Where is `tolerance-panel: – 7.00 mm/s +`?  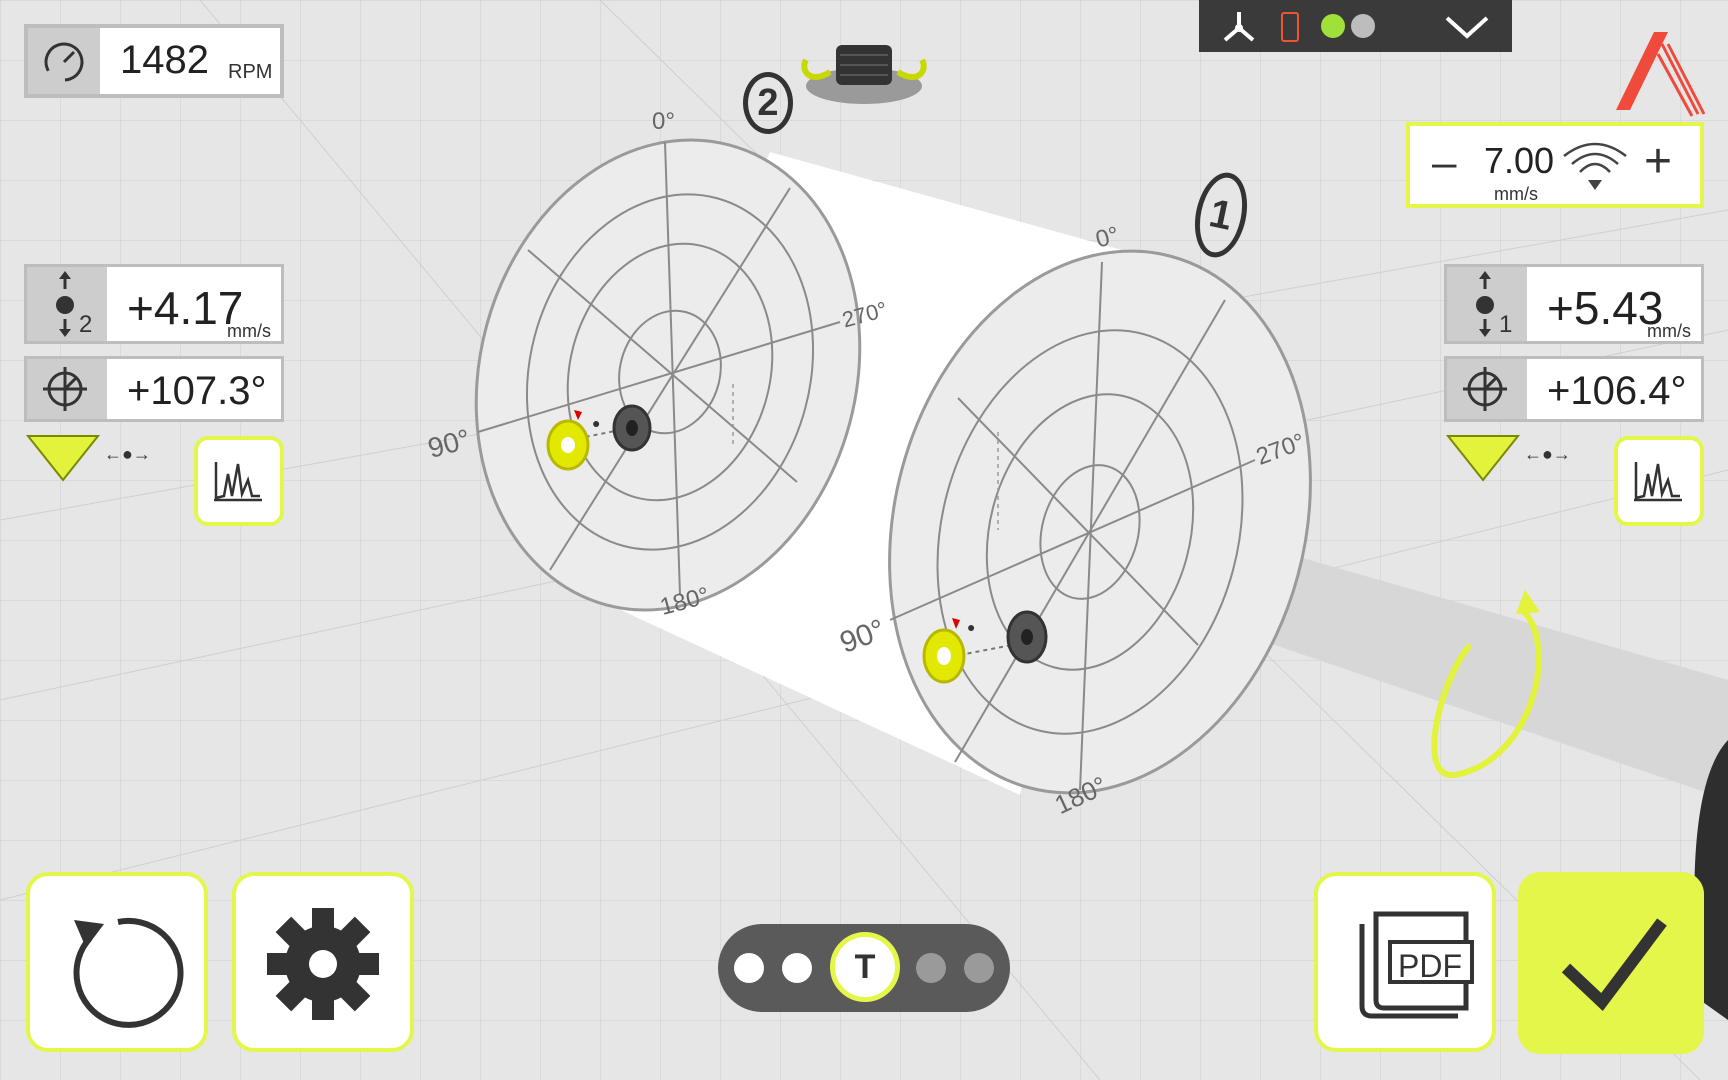 tolerance-panel: – 7.00 mm/s + is located at coordinates (1555, 165).